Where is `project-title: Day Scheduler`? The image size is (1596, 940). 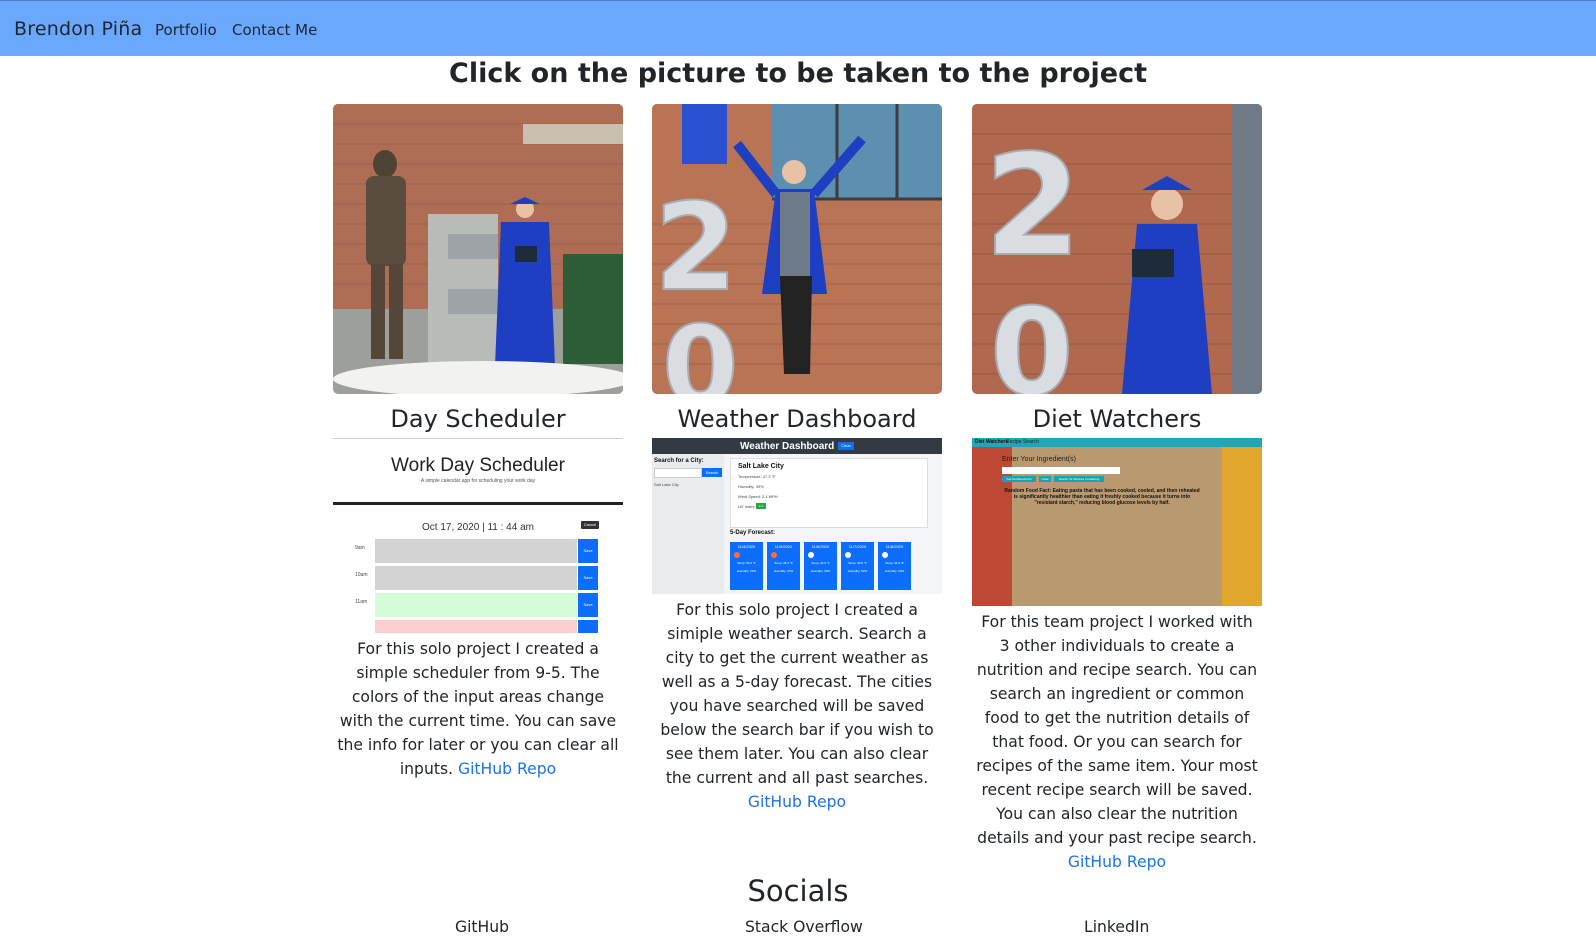
project-title: Day Scheduler is located at coordinates (478, 419).